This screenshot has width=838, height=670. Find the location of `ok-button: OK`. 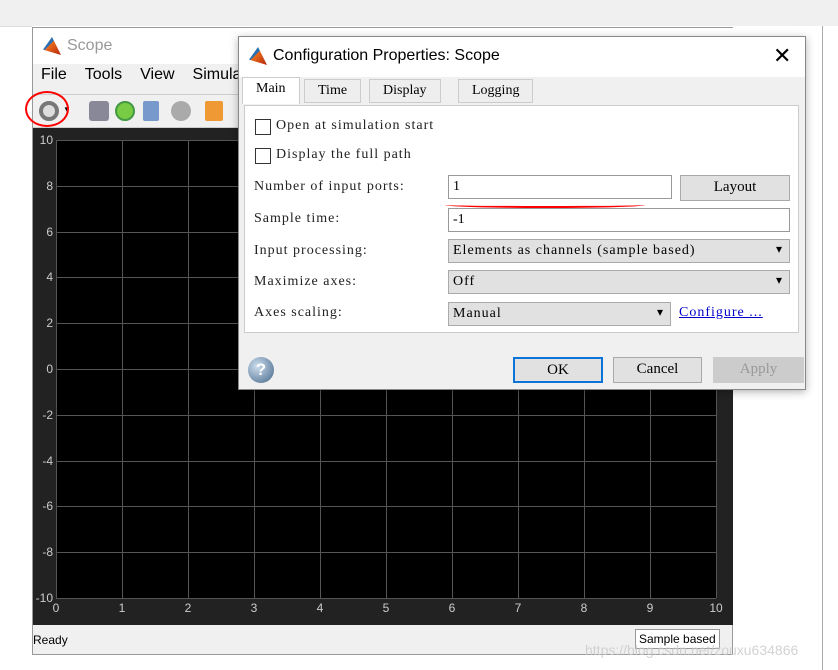

ok-button: OK is located at coordinates (558, 370).